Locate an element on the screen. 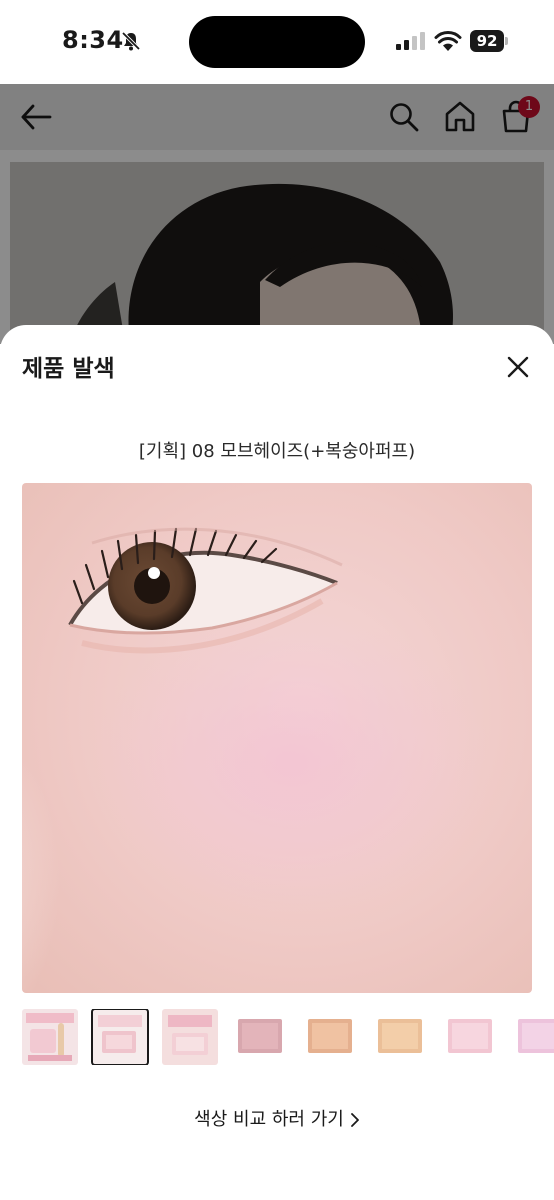 The image size is (554, 1200). battery-icon: 92 is located at coordinates (489, 41).